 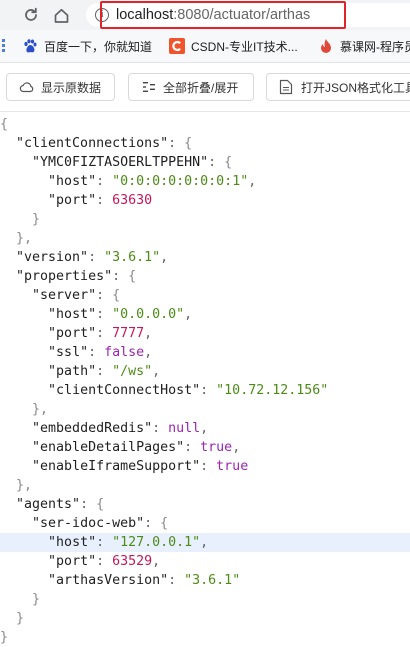 I want to click on json-key: "agents", so click(x=48, y=504).